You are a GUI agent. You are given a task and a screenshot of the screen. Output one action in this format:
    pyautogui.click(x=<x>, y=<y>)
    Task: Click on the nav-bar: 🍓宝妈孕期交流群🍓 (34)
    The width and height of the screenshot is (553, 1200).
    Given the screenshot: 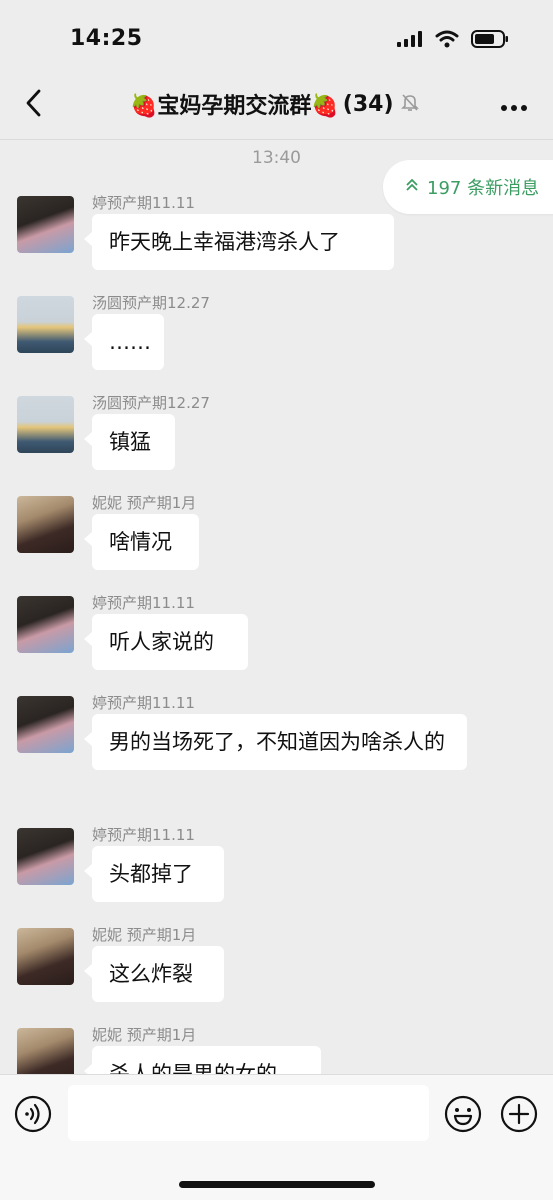 What is the action you would take?
    pyautogui.click(x=276, y=105)
    